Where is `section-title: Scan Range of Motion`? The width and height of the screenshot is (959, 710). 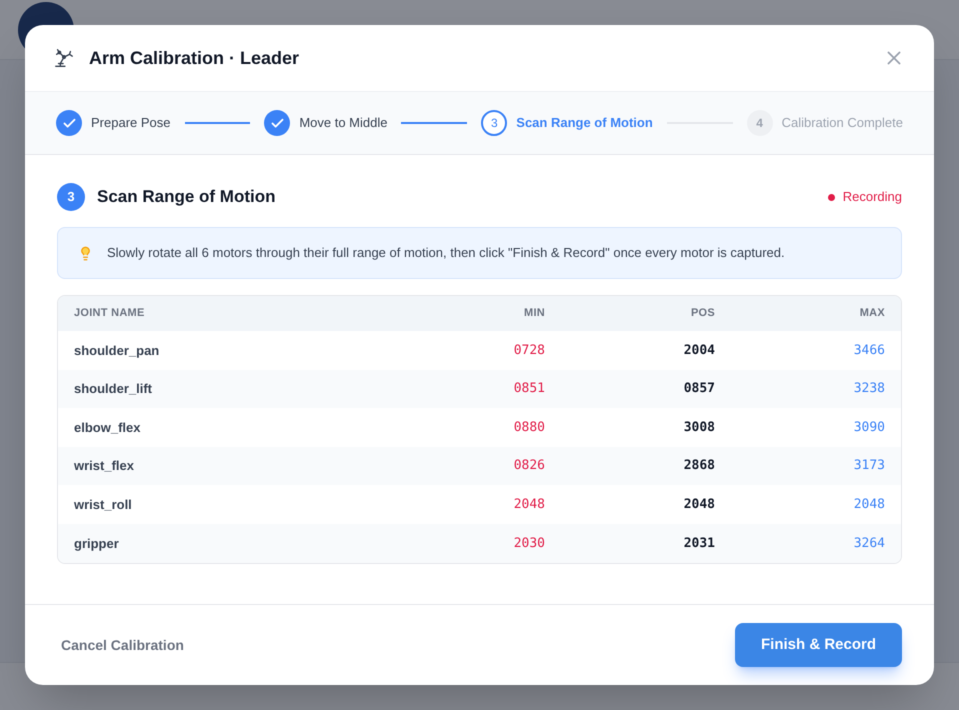
section-title: Scan Range of Motion is located at coordinates (186, 197).